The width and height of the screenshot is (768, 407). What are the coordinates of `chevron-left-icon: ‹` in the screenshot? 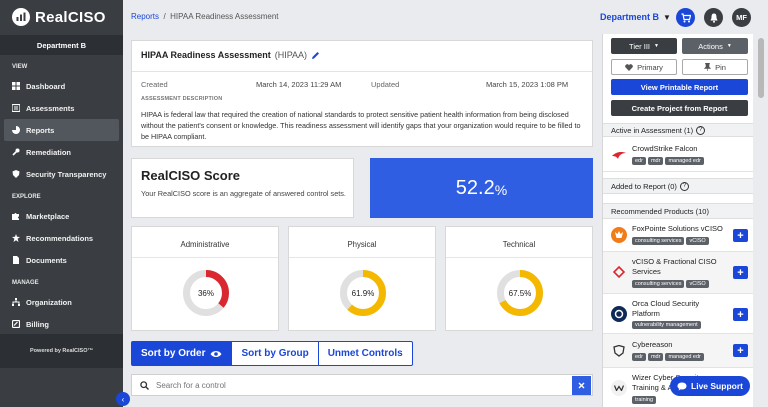 It's located at (123, 399).